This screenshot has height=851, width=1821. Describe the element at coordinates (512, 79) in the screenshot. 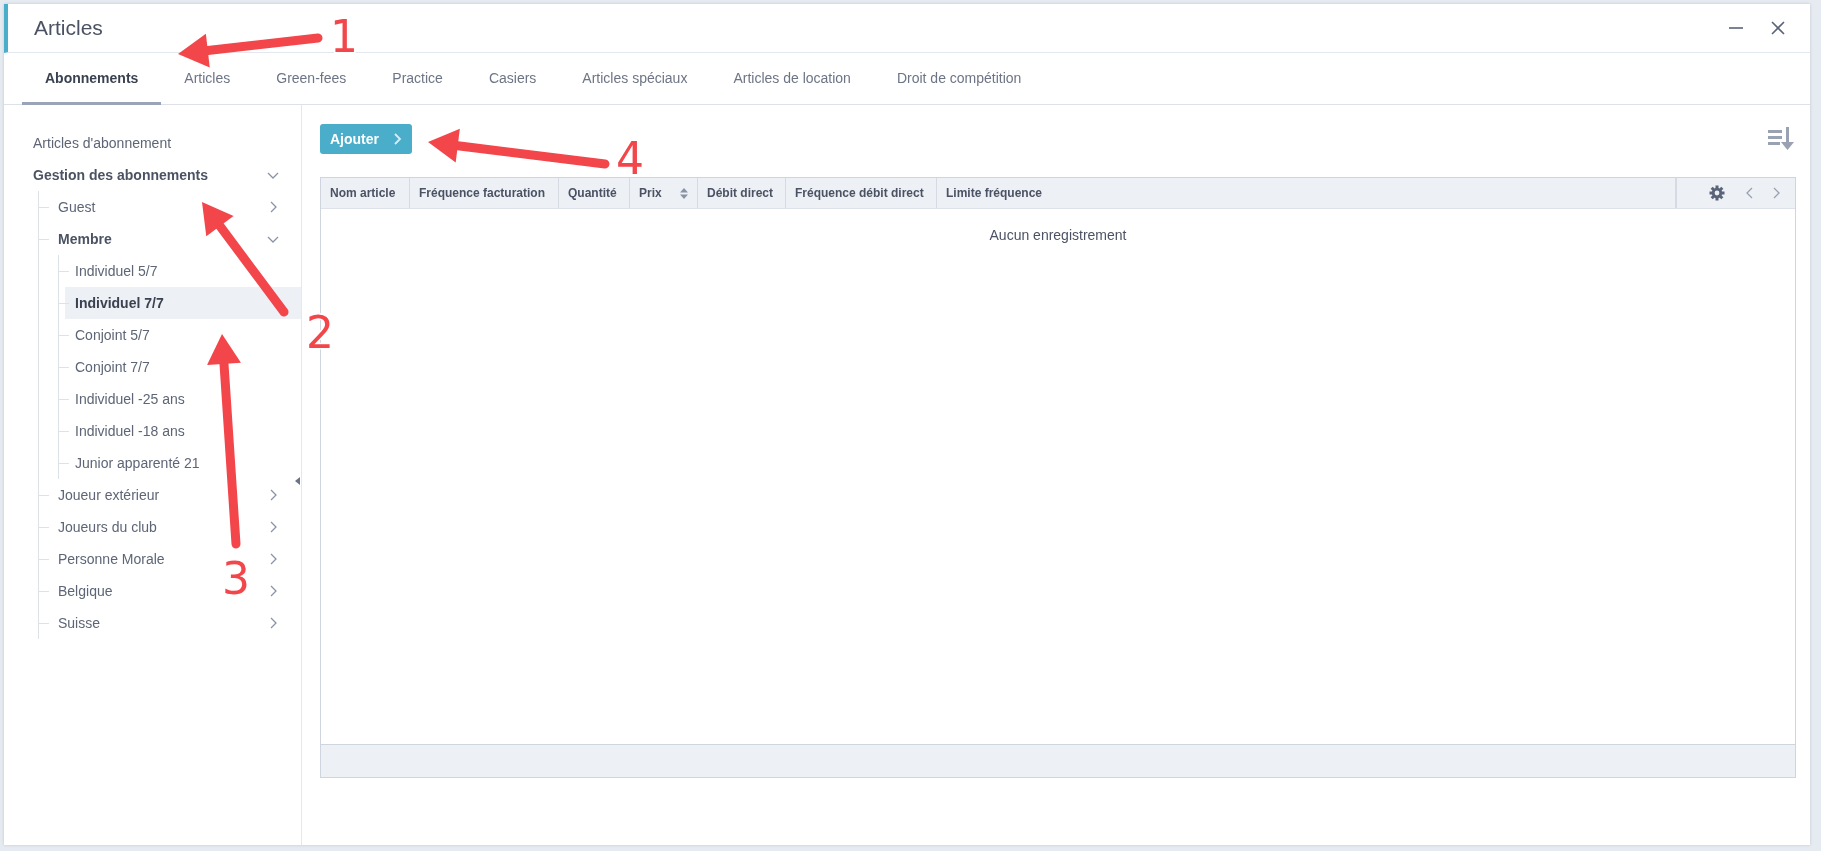

I see `tab: Casiers` at that location.